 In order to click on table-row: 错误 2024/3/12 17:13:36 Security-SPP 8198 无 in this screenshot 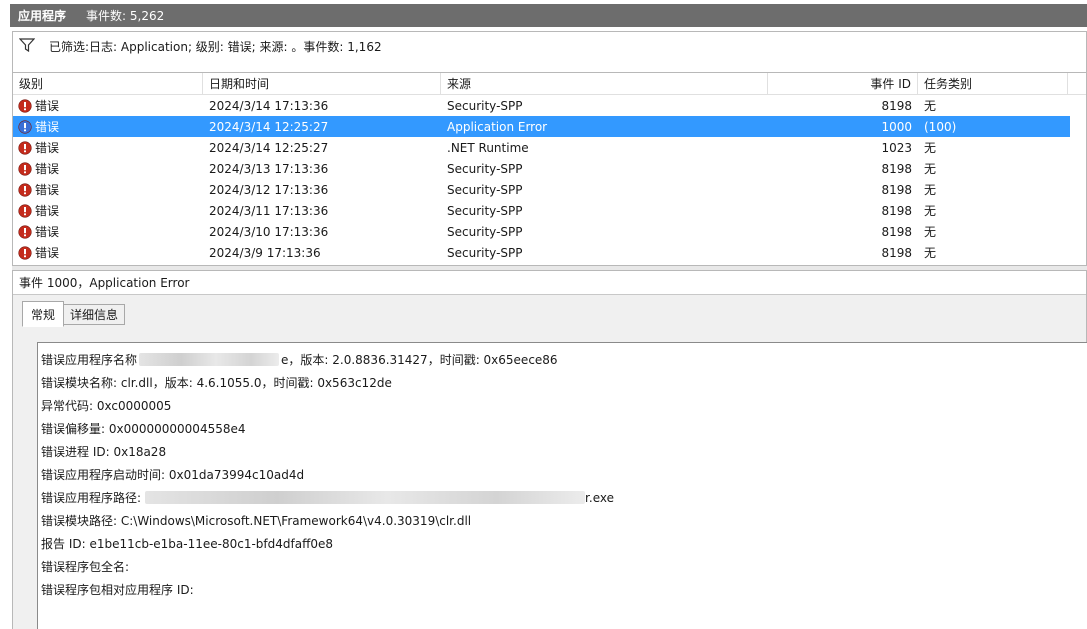, I will do `click(549, 189)`.